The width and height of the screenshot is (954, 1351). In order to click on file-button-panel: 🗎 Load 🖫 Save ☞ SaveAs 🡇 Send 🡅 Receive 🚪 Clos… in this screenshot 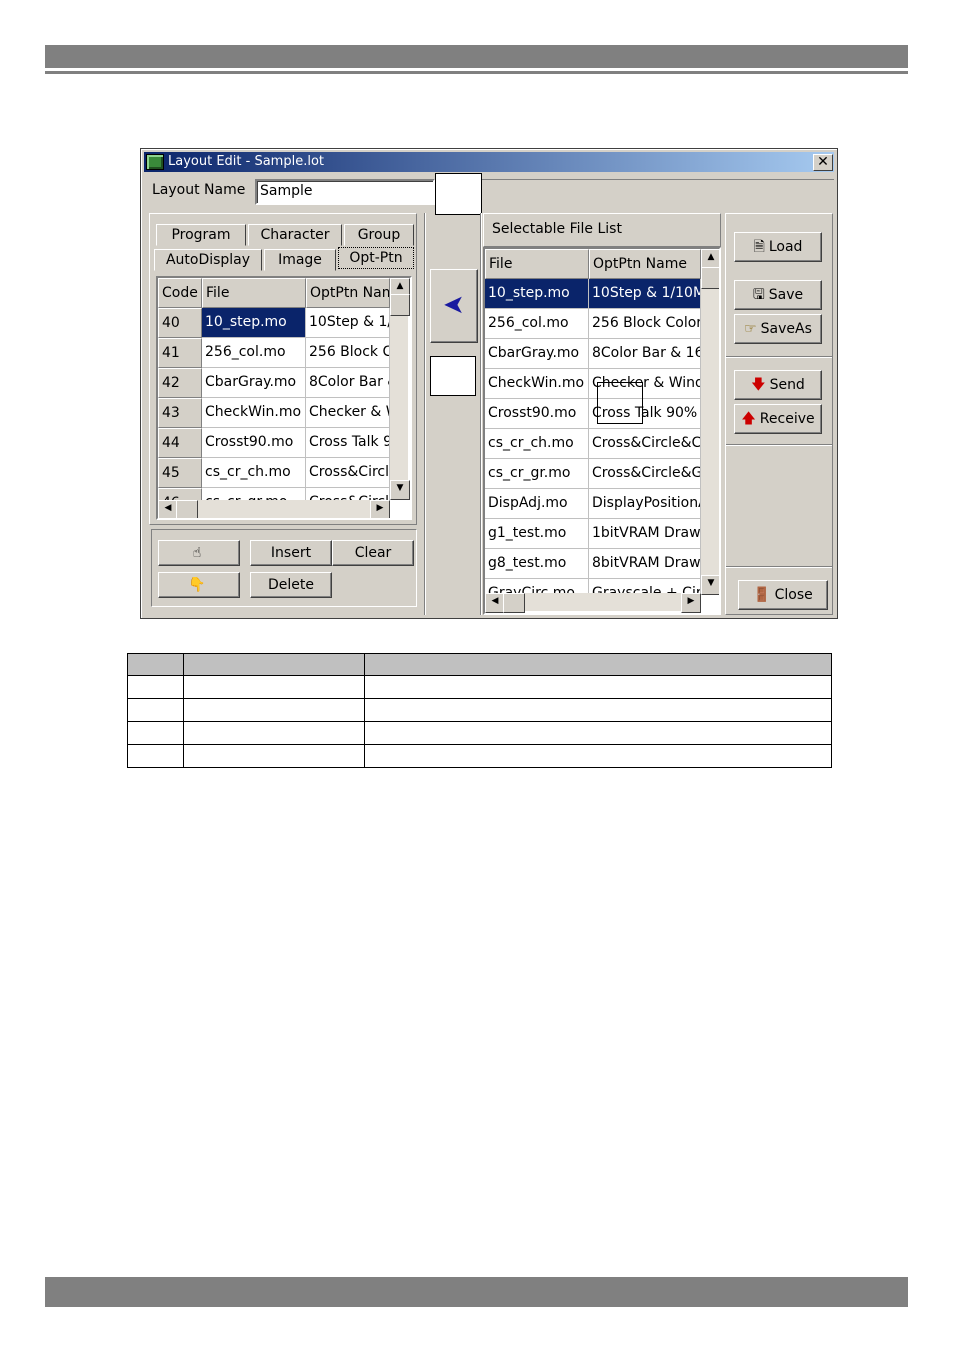, I will do `click(779, 414)`.